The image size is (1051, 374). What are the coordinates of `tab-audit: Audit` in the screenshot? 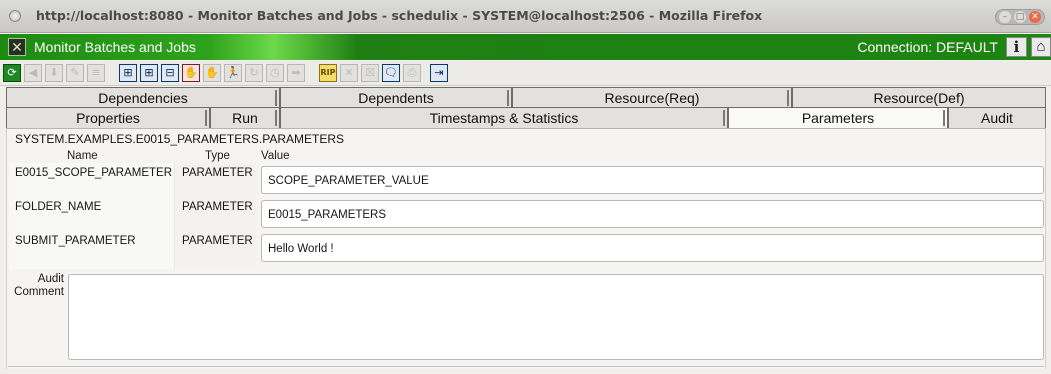 It's located at (997, 117).